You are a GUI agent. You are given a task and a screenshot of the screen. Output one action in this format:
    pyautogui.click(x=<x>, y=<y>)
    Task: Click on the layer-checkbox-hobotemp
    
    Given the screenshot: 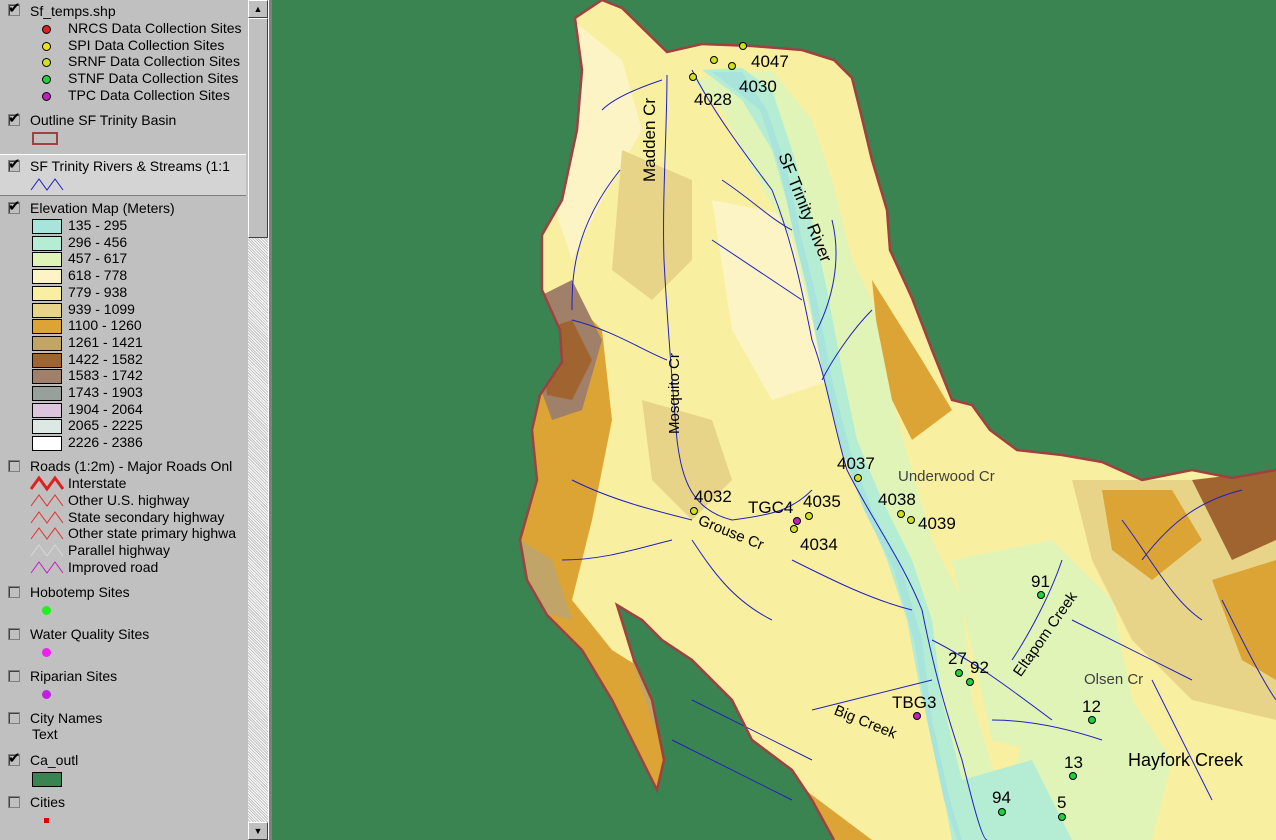 What is the action you would take?
    pyautogui.click(x=14, y=592)
    